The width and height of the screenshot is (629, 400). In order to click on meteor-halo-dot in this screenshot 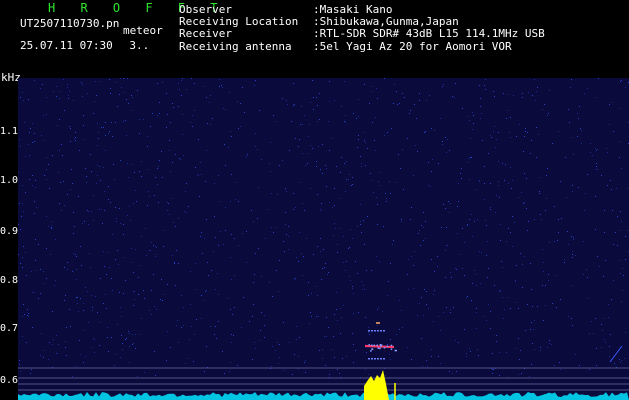, I will do `click(380, 344)`.